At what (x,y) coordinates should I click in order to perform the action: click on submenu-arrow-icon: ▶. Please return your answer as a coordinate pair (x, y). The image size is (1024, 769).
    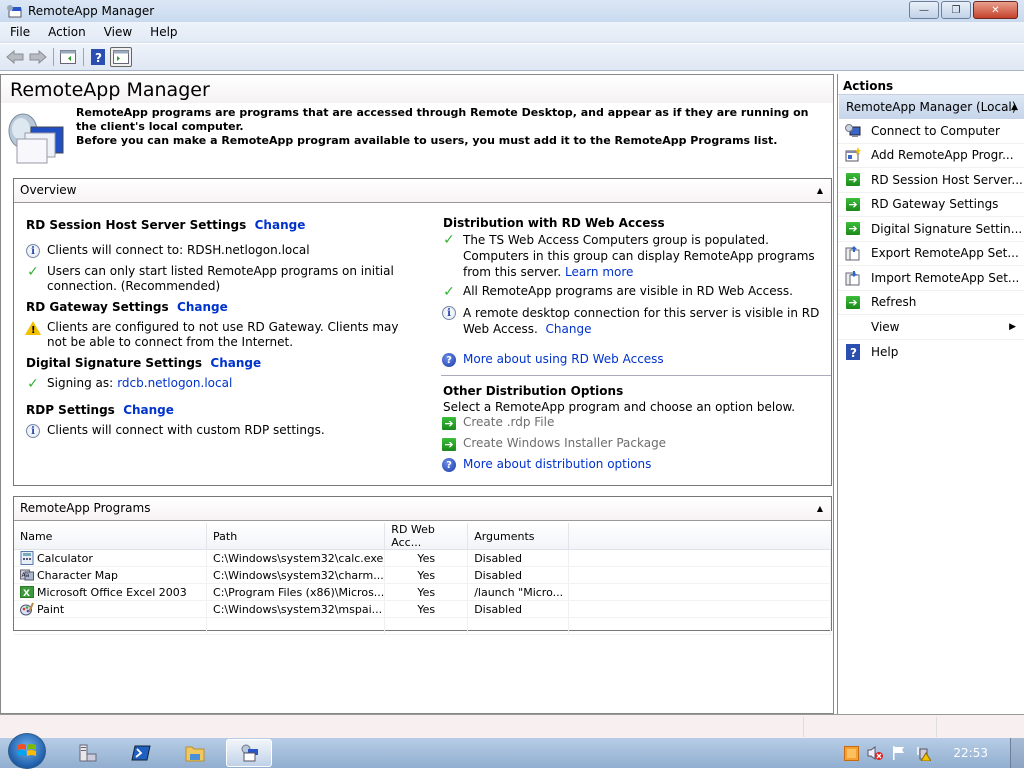
    Looking at the image, I should click on (1012, 326).